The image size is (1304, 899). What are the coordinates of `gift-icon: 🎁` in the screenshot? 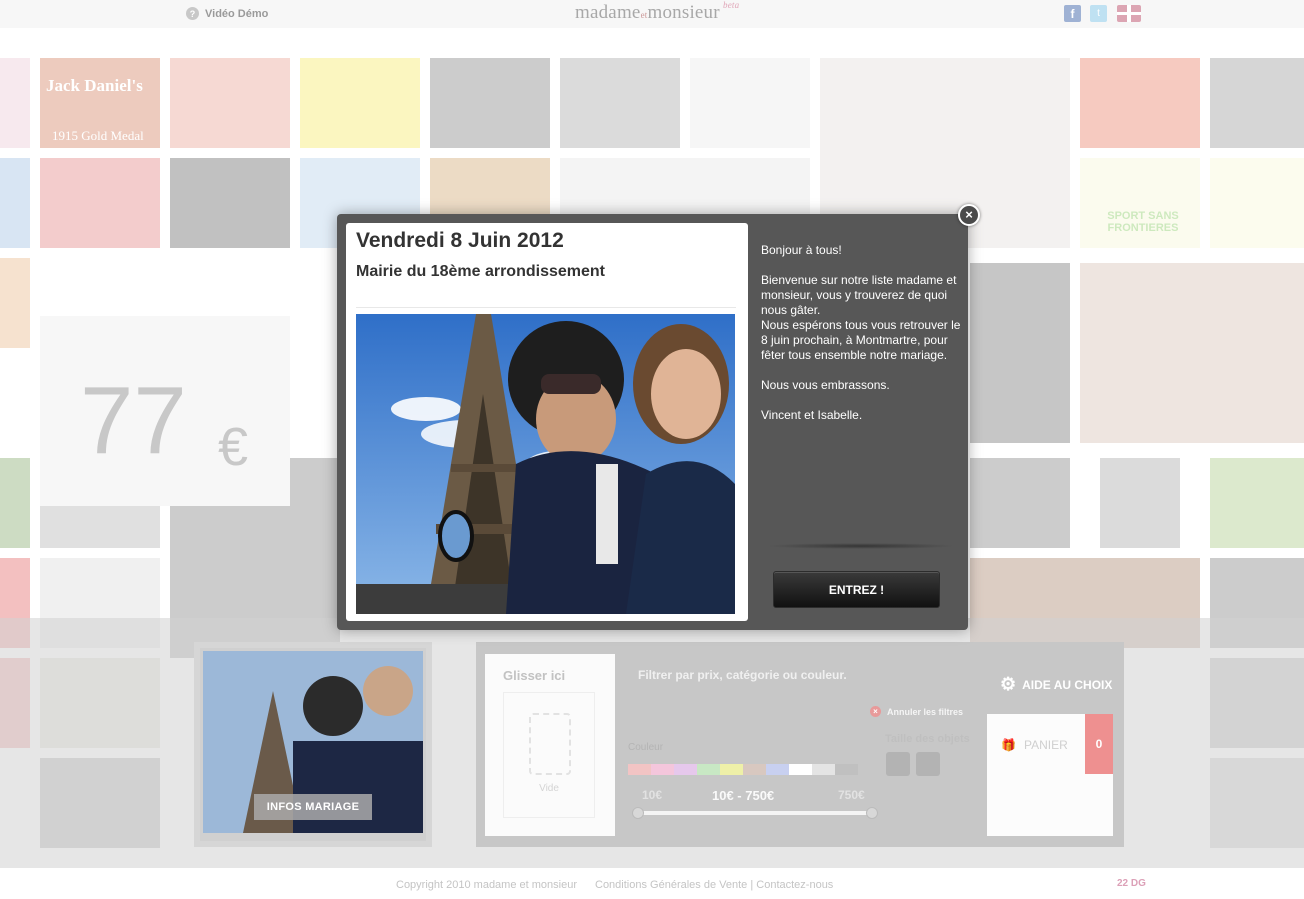 It's located at (1008, 745).